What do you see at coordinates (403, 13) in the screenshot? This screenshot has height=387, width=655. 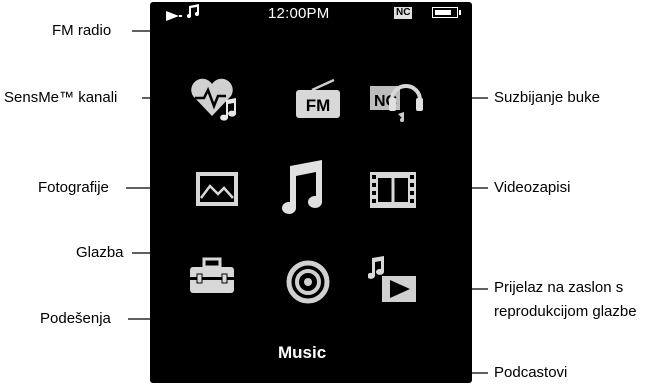 I see `noise-cancel-status-badge: NC` at bounding box center [403, 13].